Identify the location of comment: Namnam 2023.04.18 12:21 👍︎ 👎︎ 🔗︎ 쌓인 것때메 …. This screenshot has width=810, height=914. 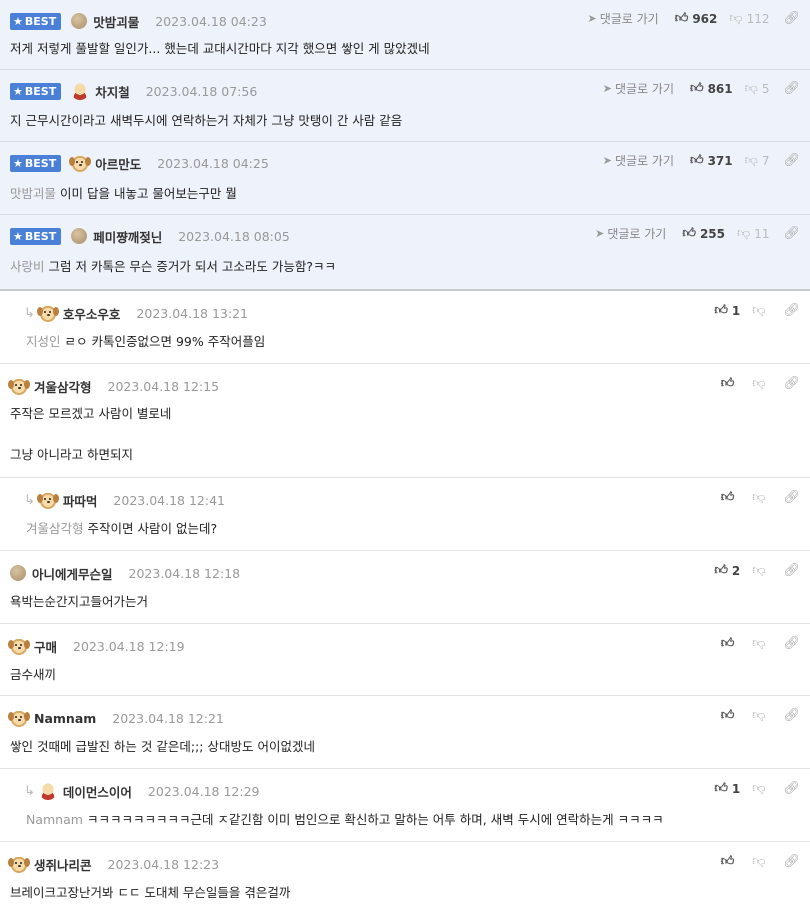
(405, 732).